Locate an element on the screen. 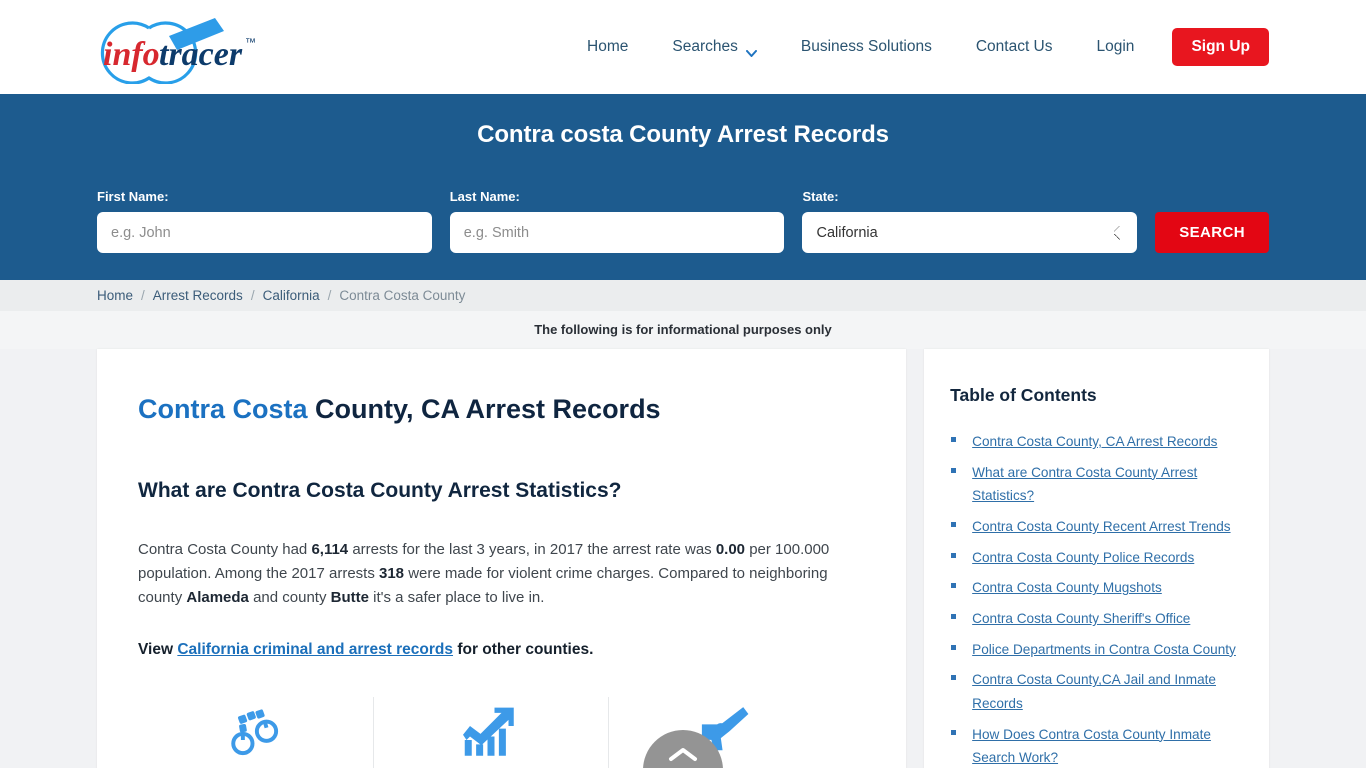 Image resolution: width=1366 pixels, height=768 pixels. nav-searches: Searches is located at coordinates (714, 47).